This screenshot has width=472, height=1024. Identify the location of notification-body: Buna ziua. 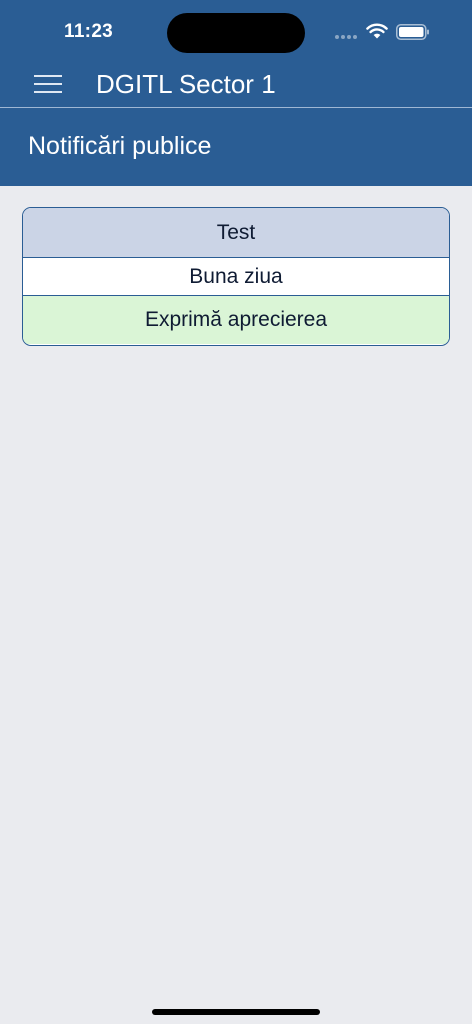
(236, 277).